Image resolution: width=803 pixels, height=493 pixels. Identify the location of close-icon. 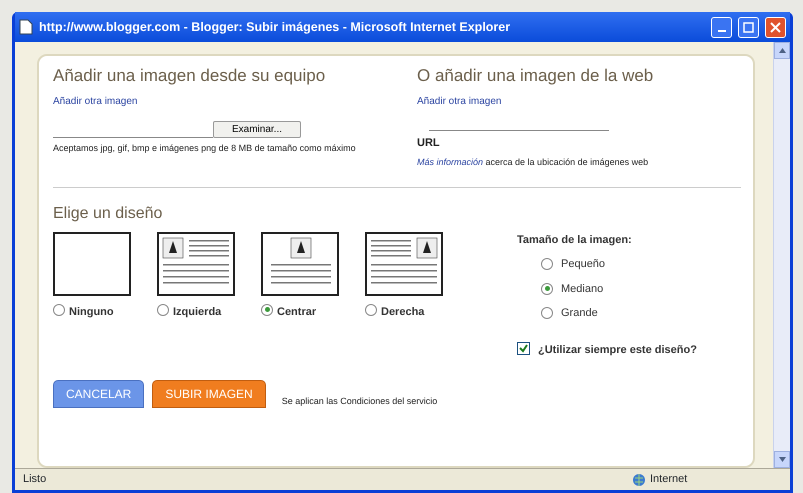
(775, 27).